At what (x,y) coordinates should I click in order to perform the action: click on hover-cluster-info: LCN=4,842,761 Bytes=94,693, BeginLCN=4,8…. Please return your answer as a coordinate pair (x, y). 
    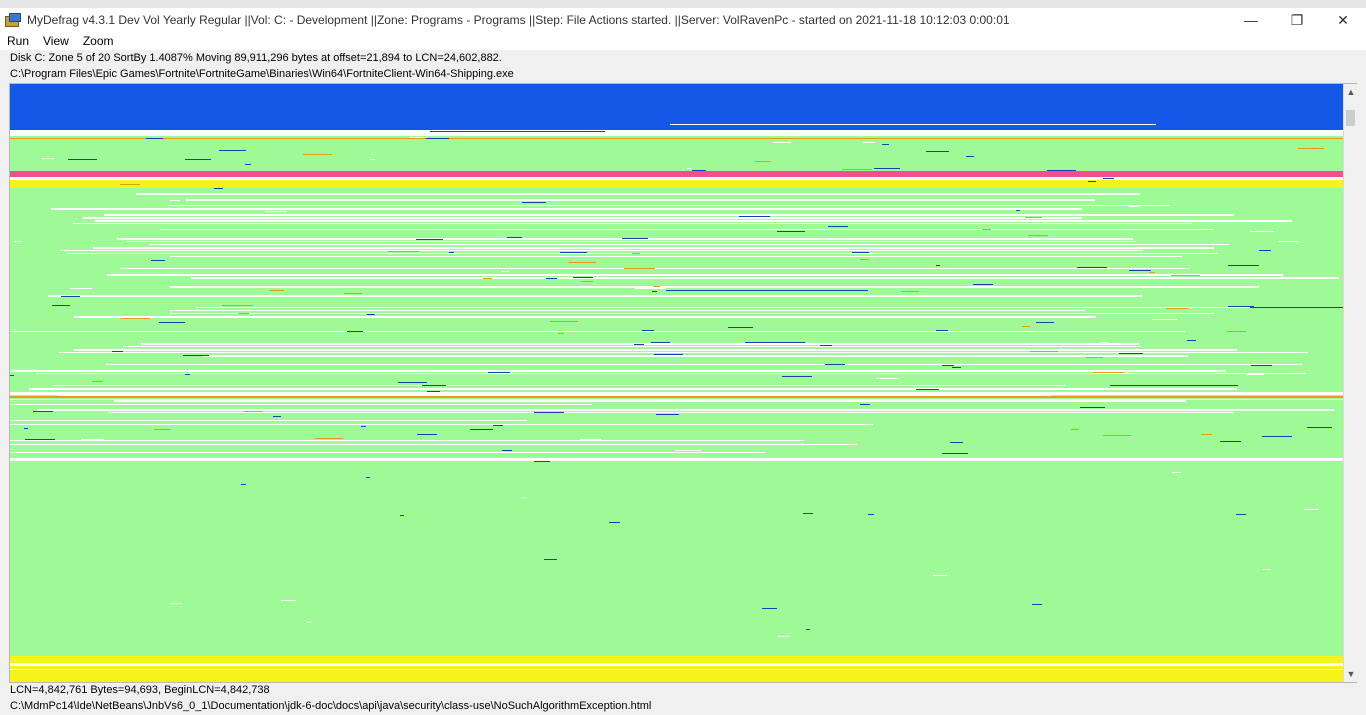
    Looking at the image, I should click on (140, 690).